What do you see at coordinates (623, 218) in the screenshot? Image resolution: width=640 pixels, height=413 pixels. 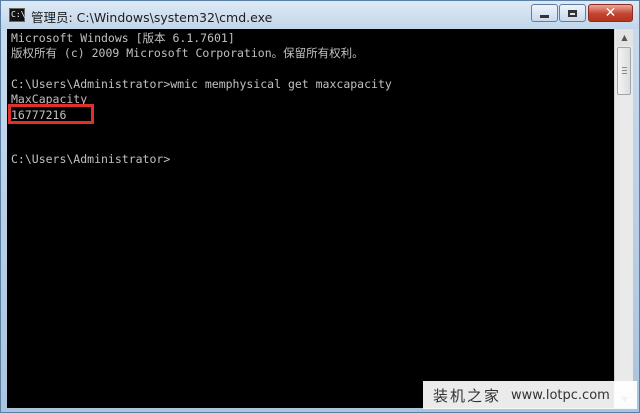 I see `vertical-scrollbar: ▲ ▼` at bounding box center [623, 218].